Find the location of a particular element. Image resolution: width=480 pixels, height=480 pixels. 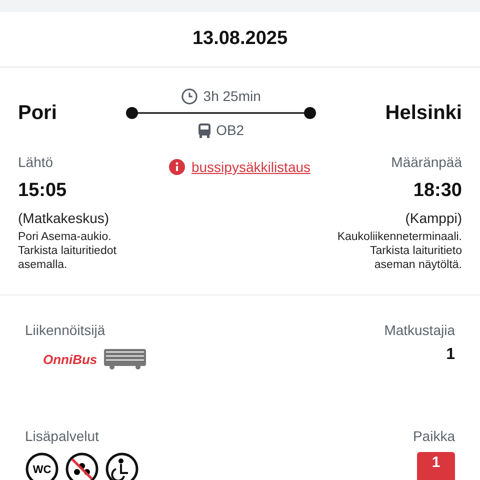

passengers-label: Matkustajia is located at coordinates (419, 330).